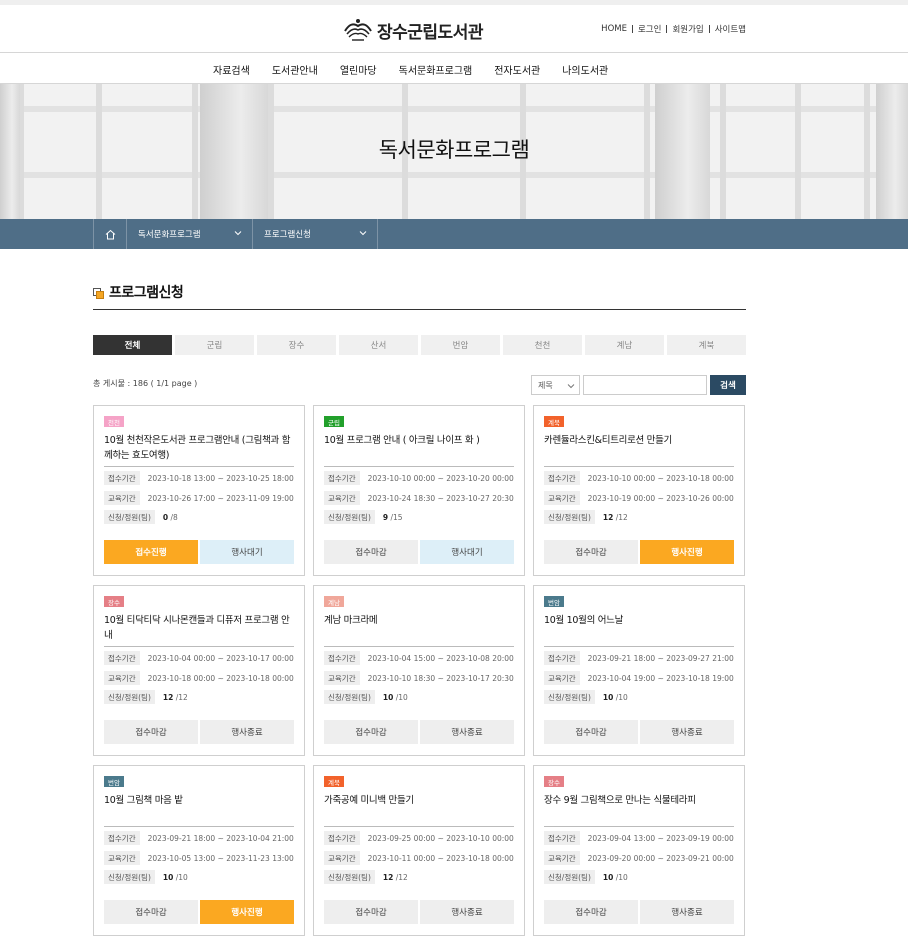  Describe the element at coordinates (649, 29) in the screenshot. I see `util-login-link: 로그인` at that location.